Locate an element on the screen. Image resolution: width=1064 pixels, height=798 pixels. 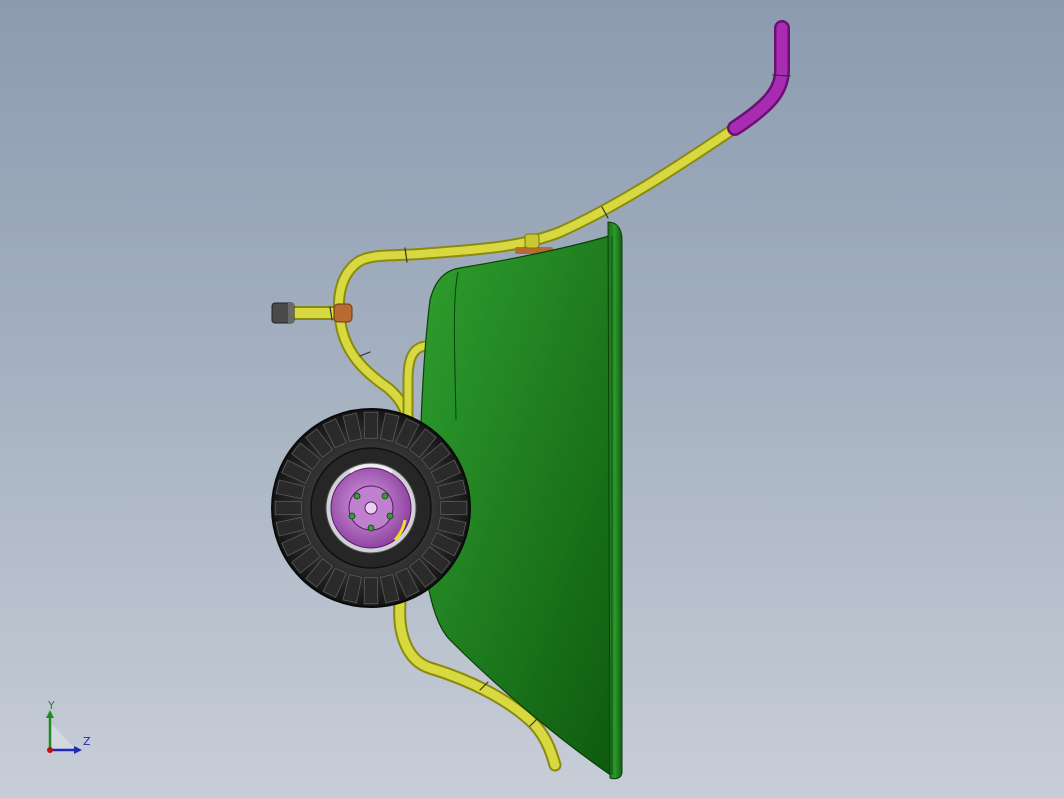
tray-rim is located at coordinates (615, 500).